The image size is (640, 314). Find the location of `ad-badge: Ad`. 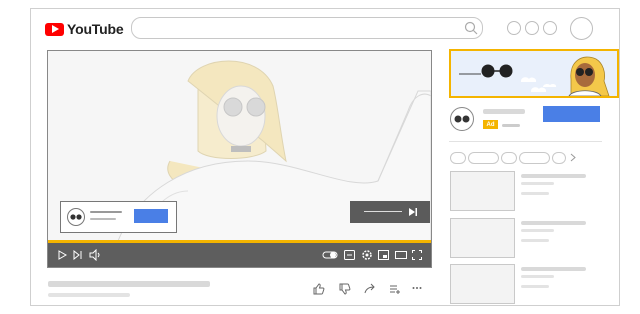

ad-badge: Ad is located at coordinates (490, 124).